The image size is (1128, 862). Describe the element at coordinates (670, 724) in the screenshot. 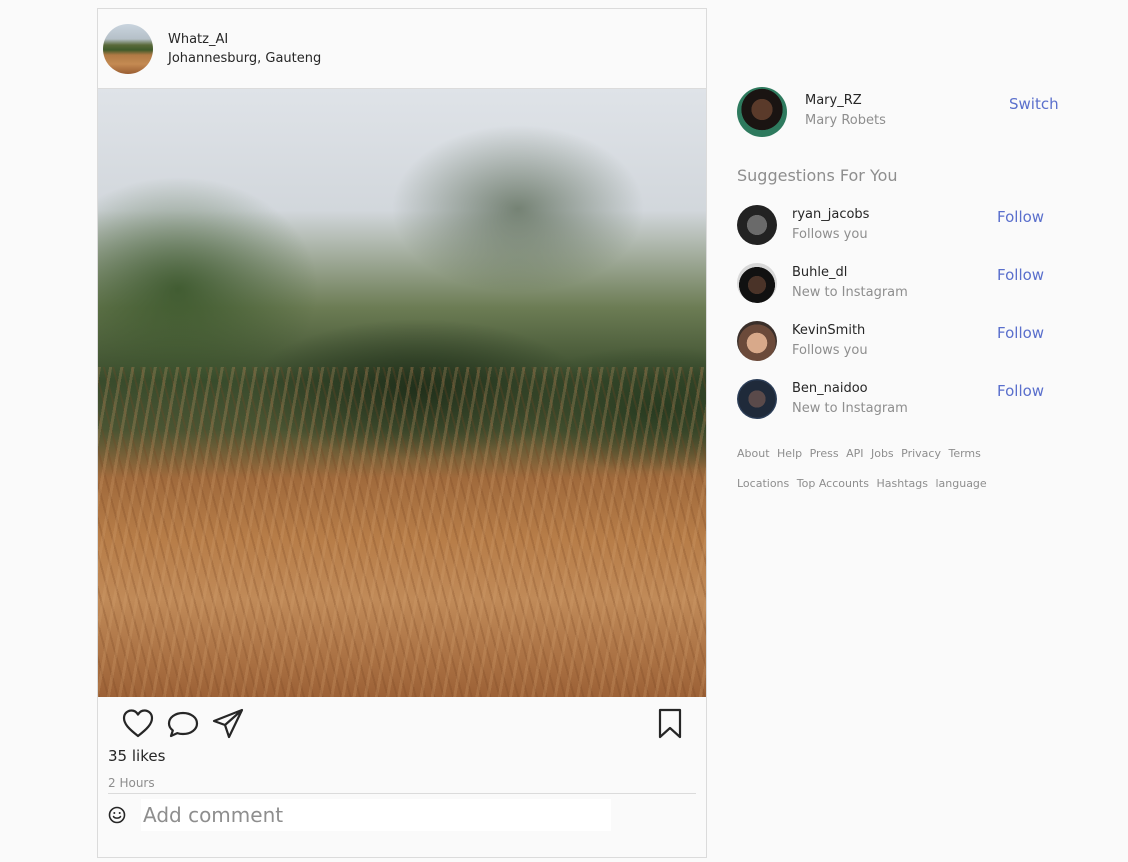

I see `bookmark-icon` at that location.